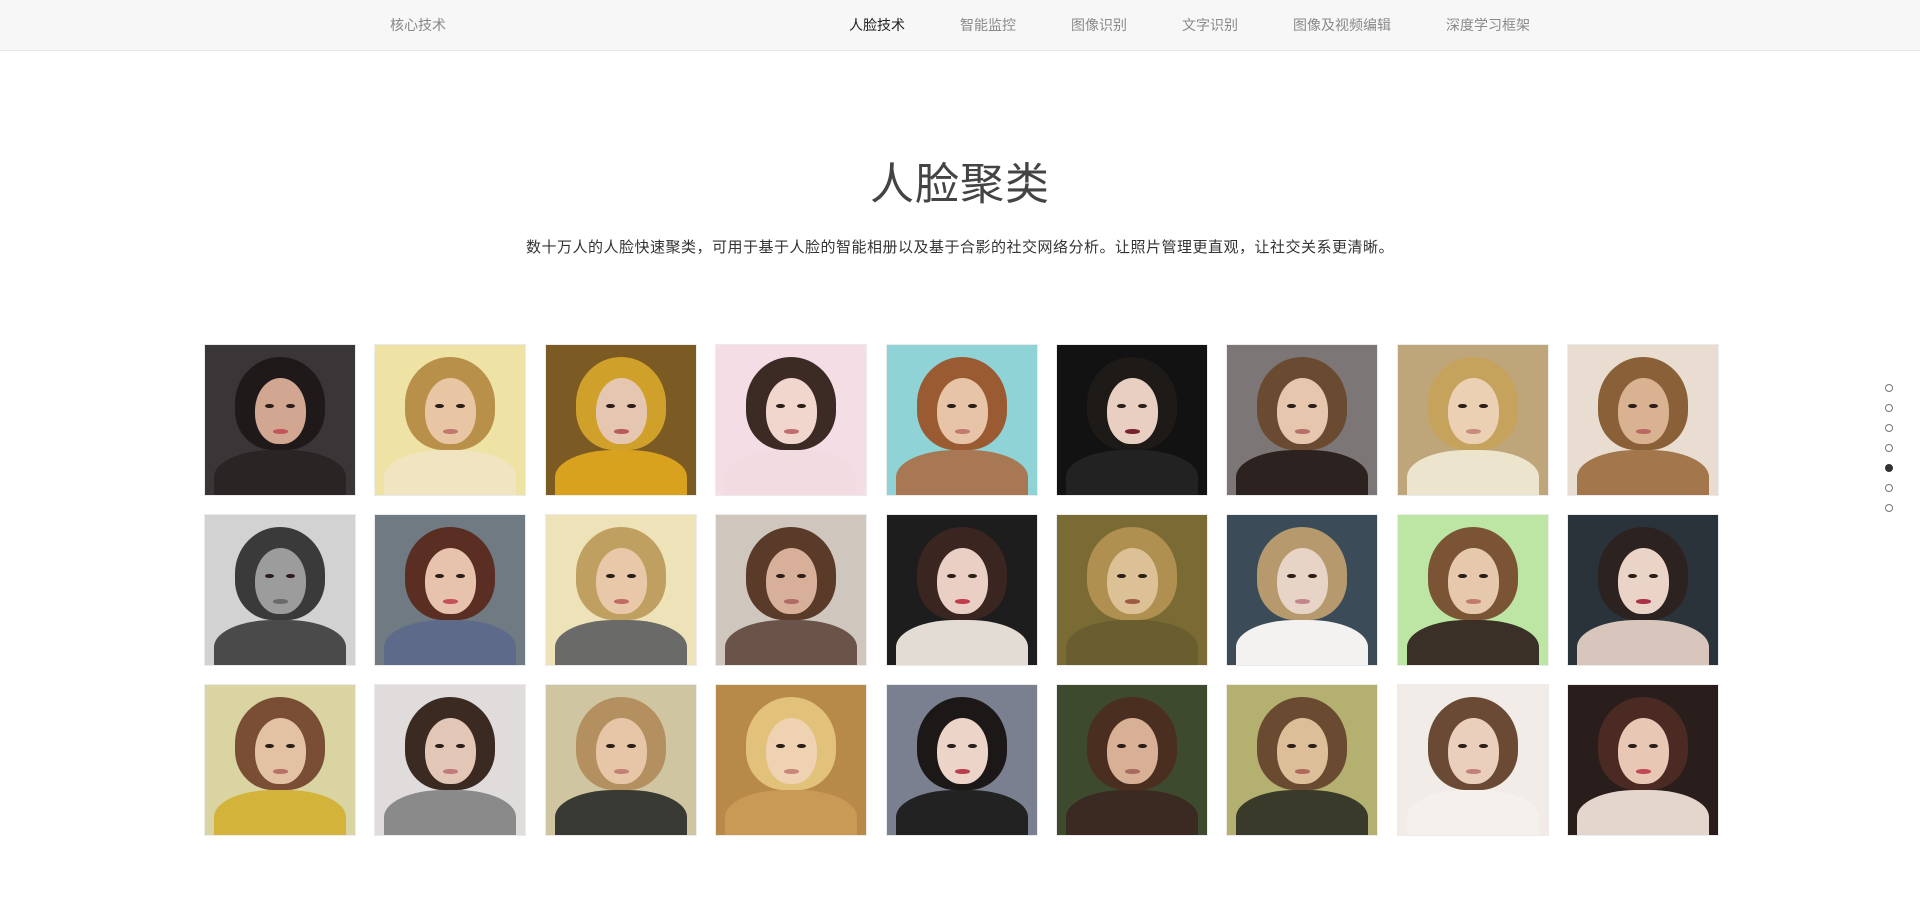 This screenshot has height=899, width=1920. I want to click on nav-item-text-recognition: 文字识别, so click(1210, 25).